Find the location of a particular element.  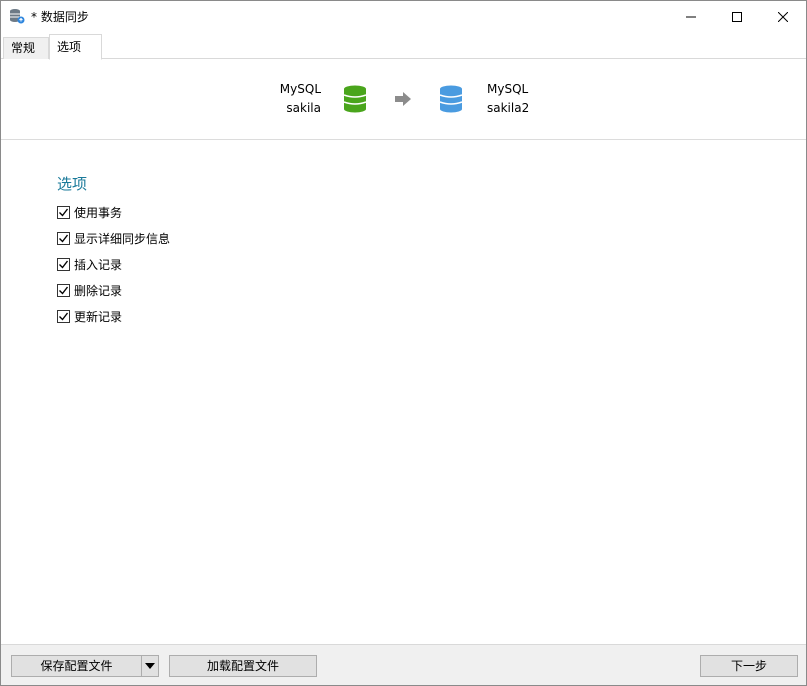

option-show-detail: 显示详细同步信息 is located at coordinates (113, 238).